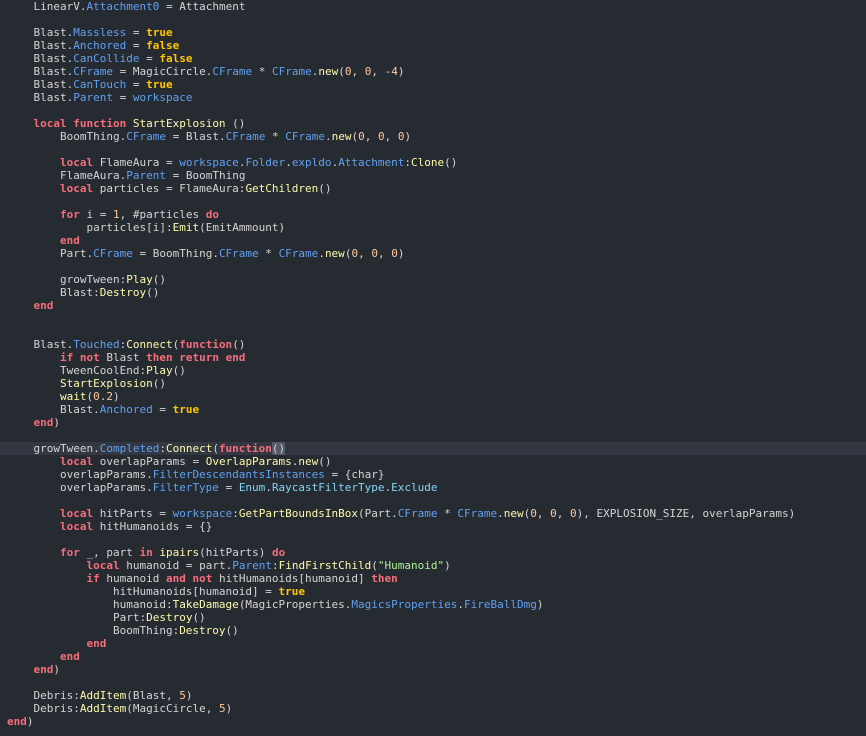  Describe the element at coordinates (433, 552) in the screenshot. I see `code-line: for _, part in ipairs(hitParts) do` at that location.